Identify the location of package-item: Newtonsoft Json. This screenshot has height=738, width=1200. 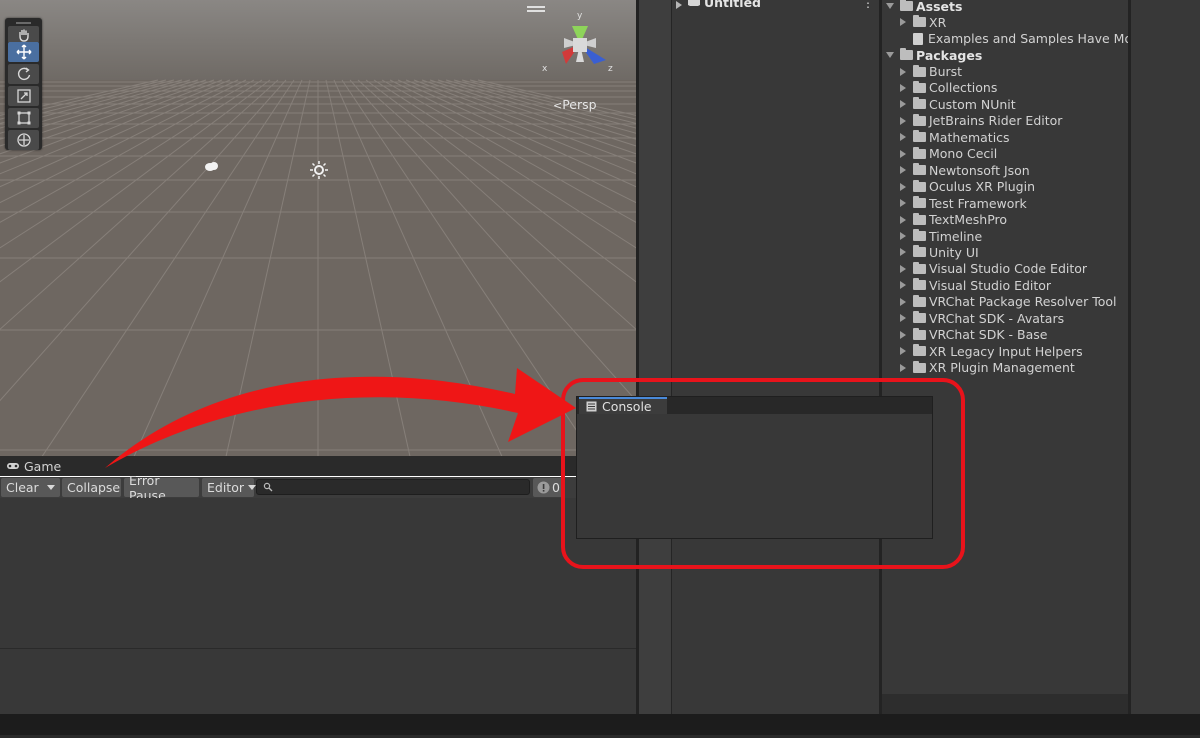
(965, 170).